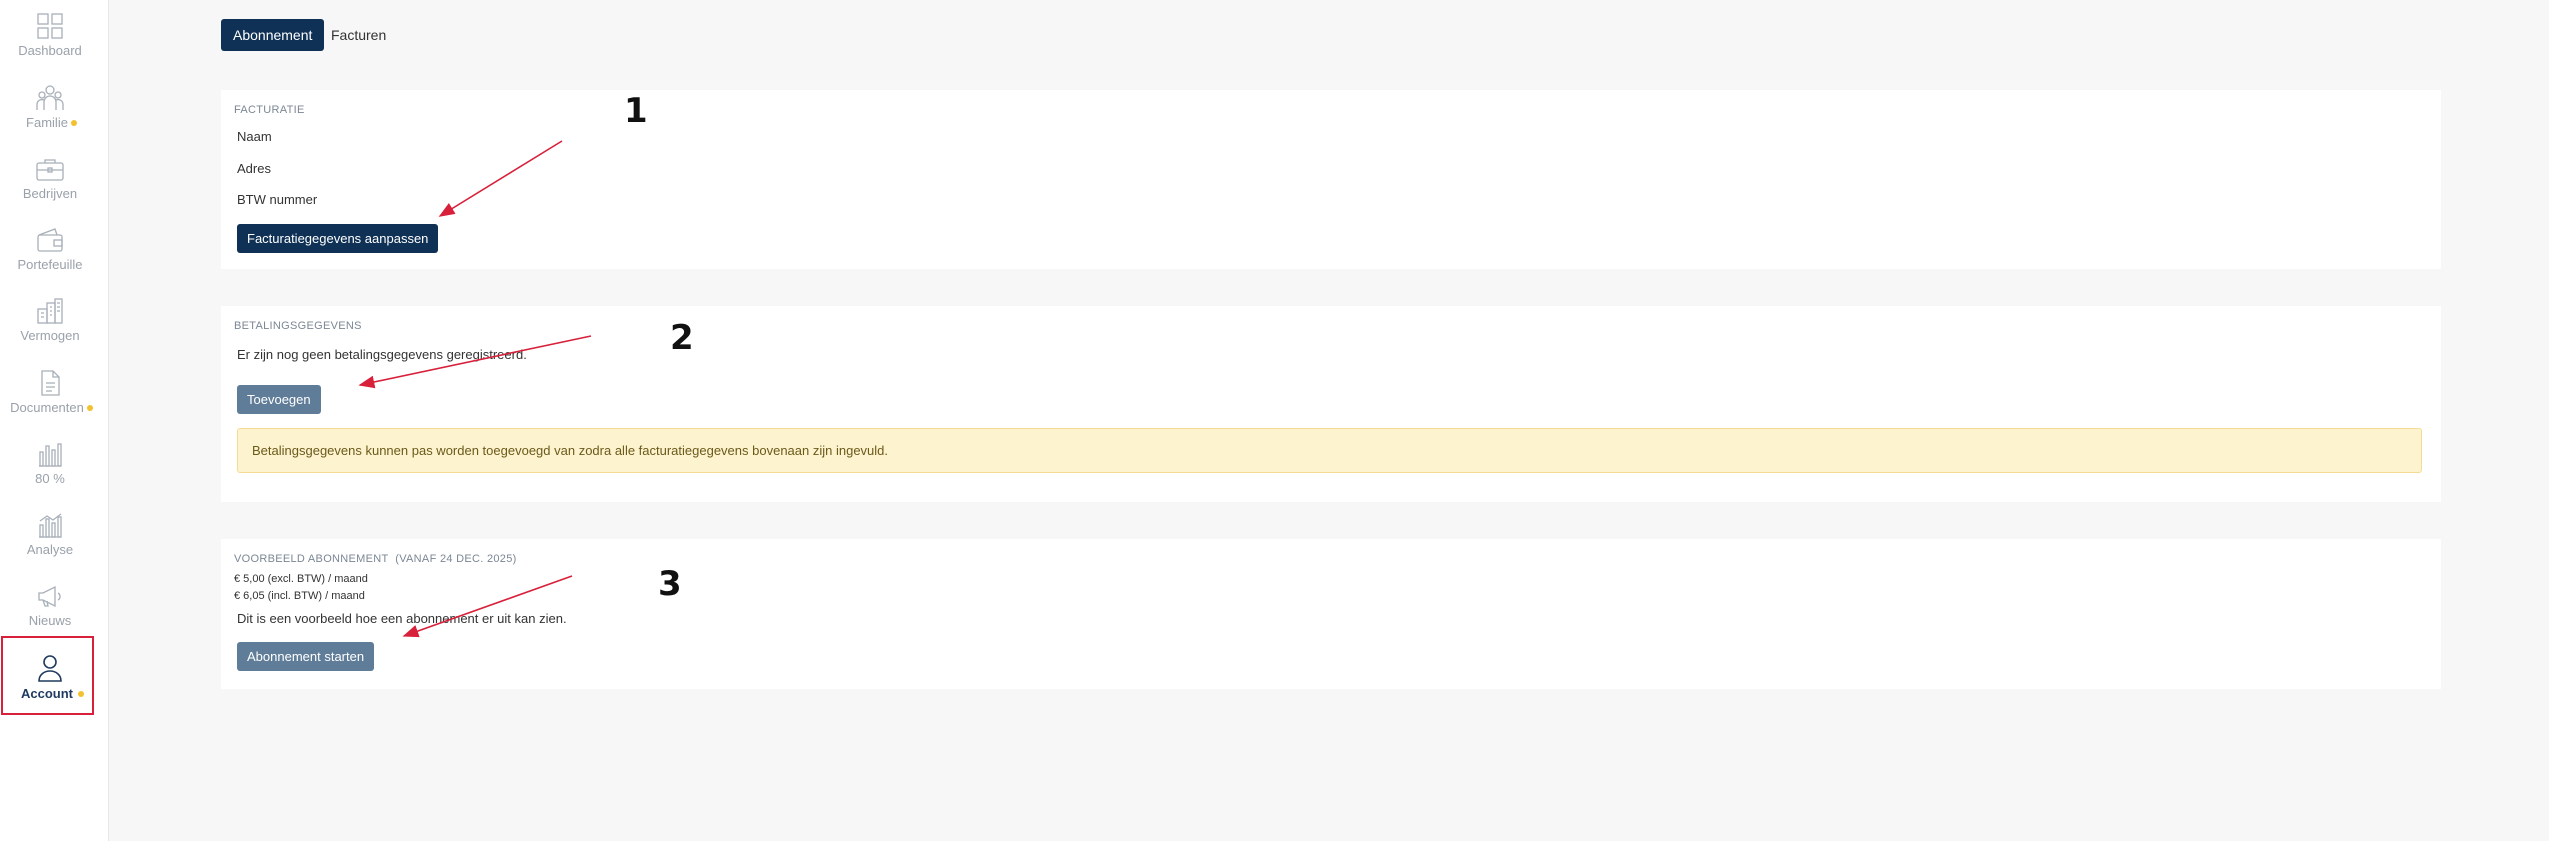  I want to click on annotation-step-2: 2, so click(682, 338).